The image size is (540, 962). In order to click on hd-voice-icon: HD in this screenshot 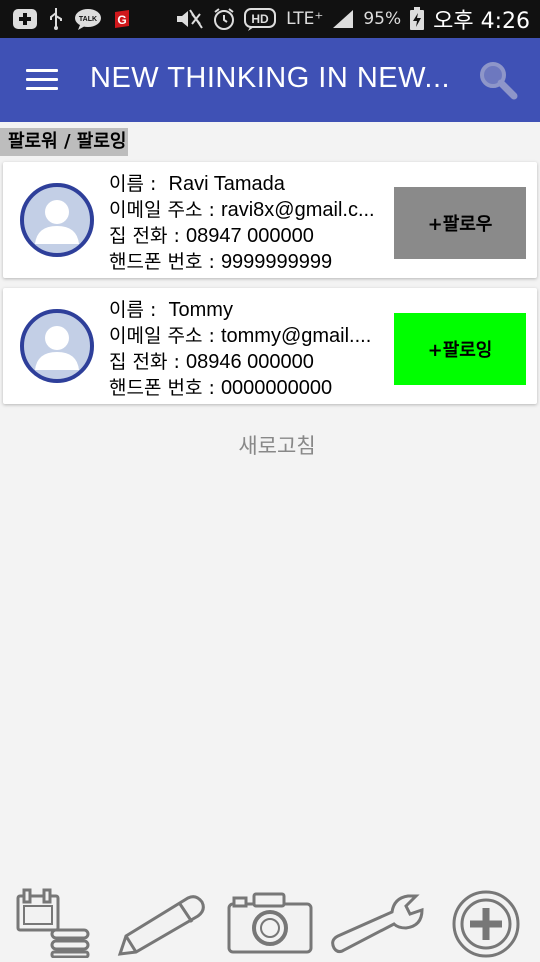, I will do `click(261, 19)`.